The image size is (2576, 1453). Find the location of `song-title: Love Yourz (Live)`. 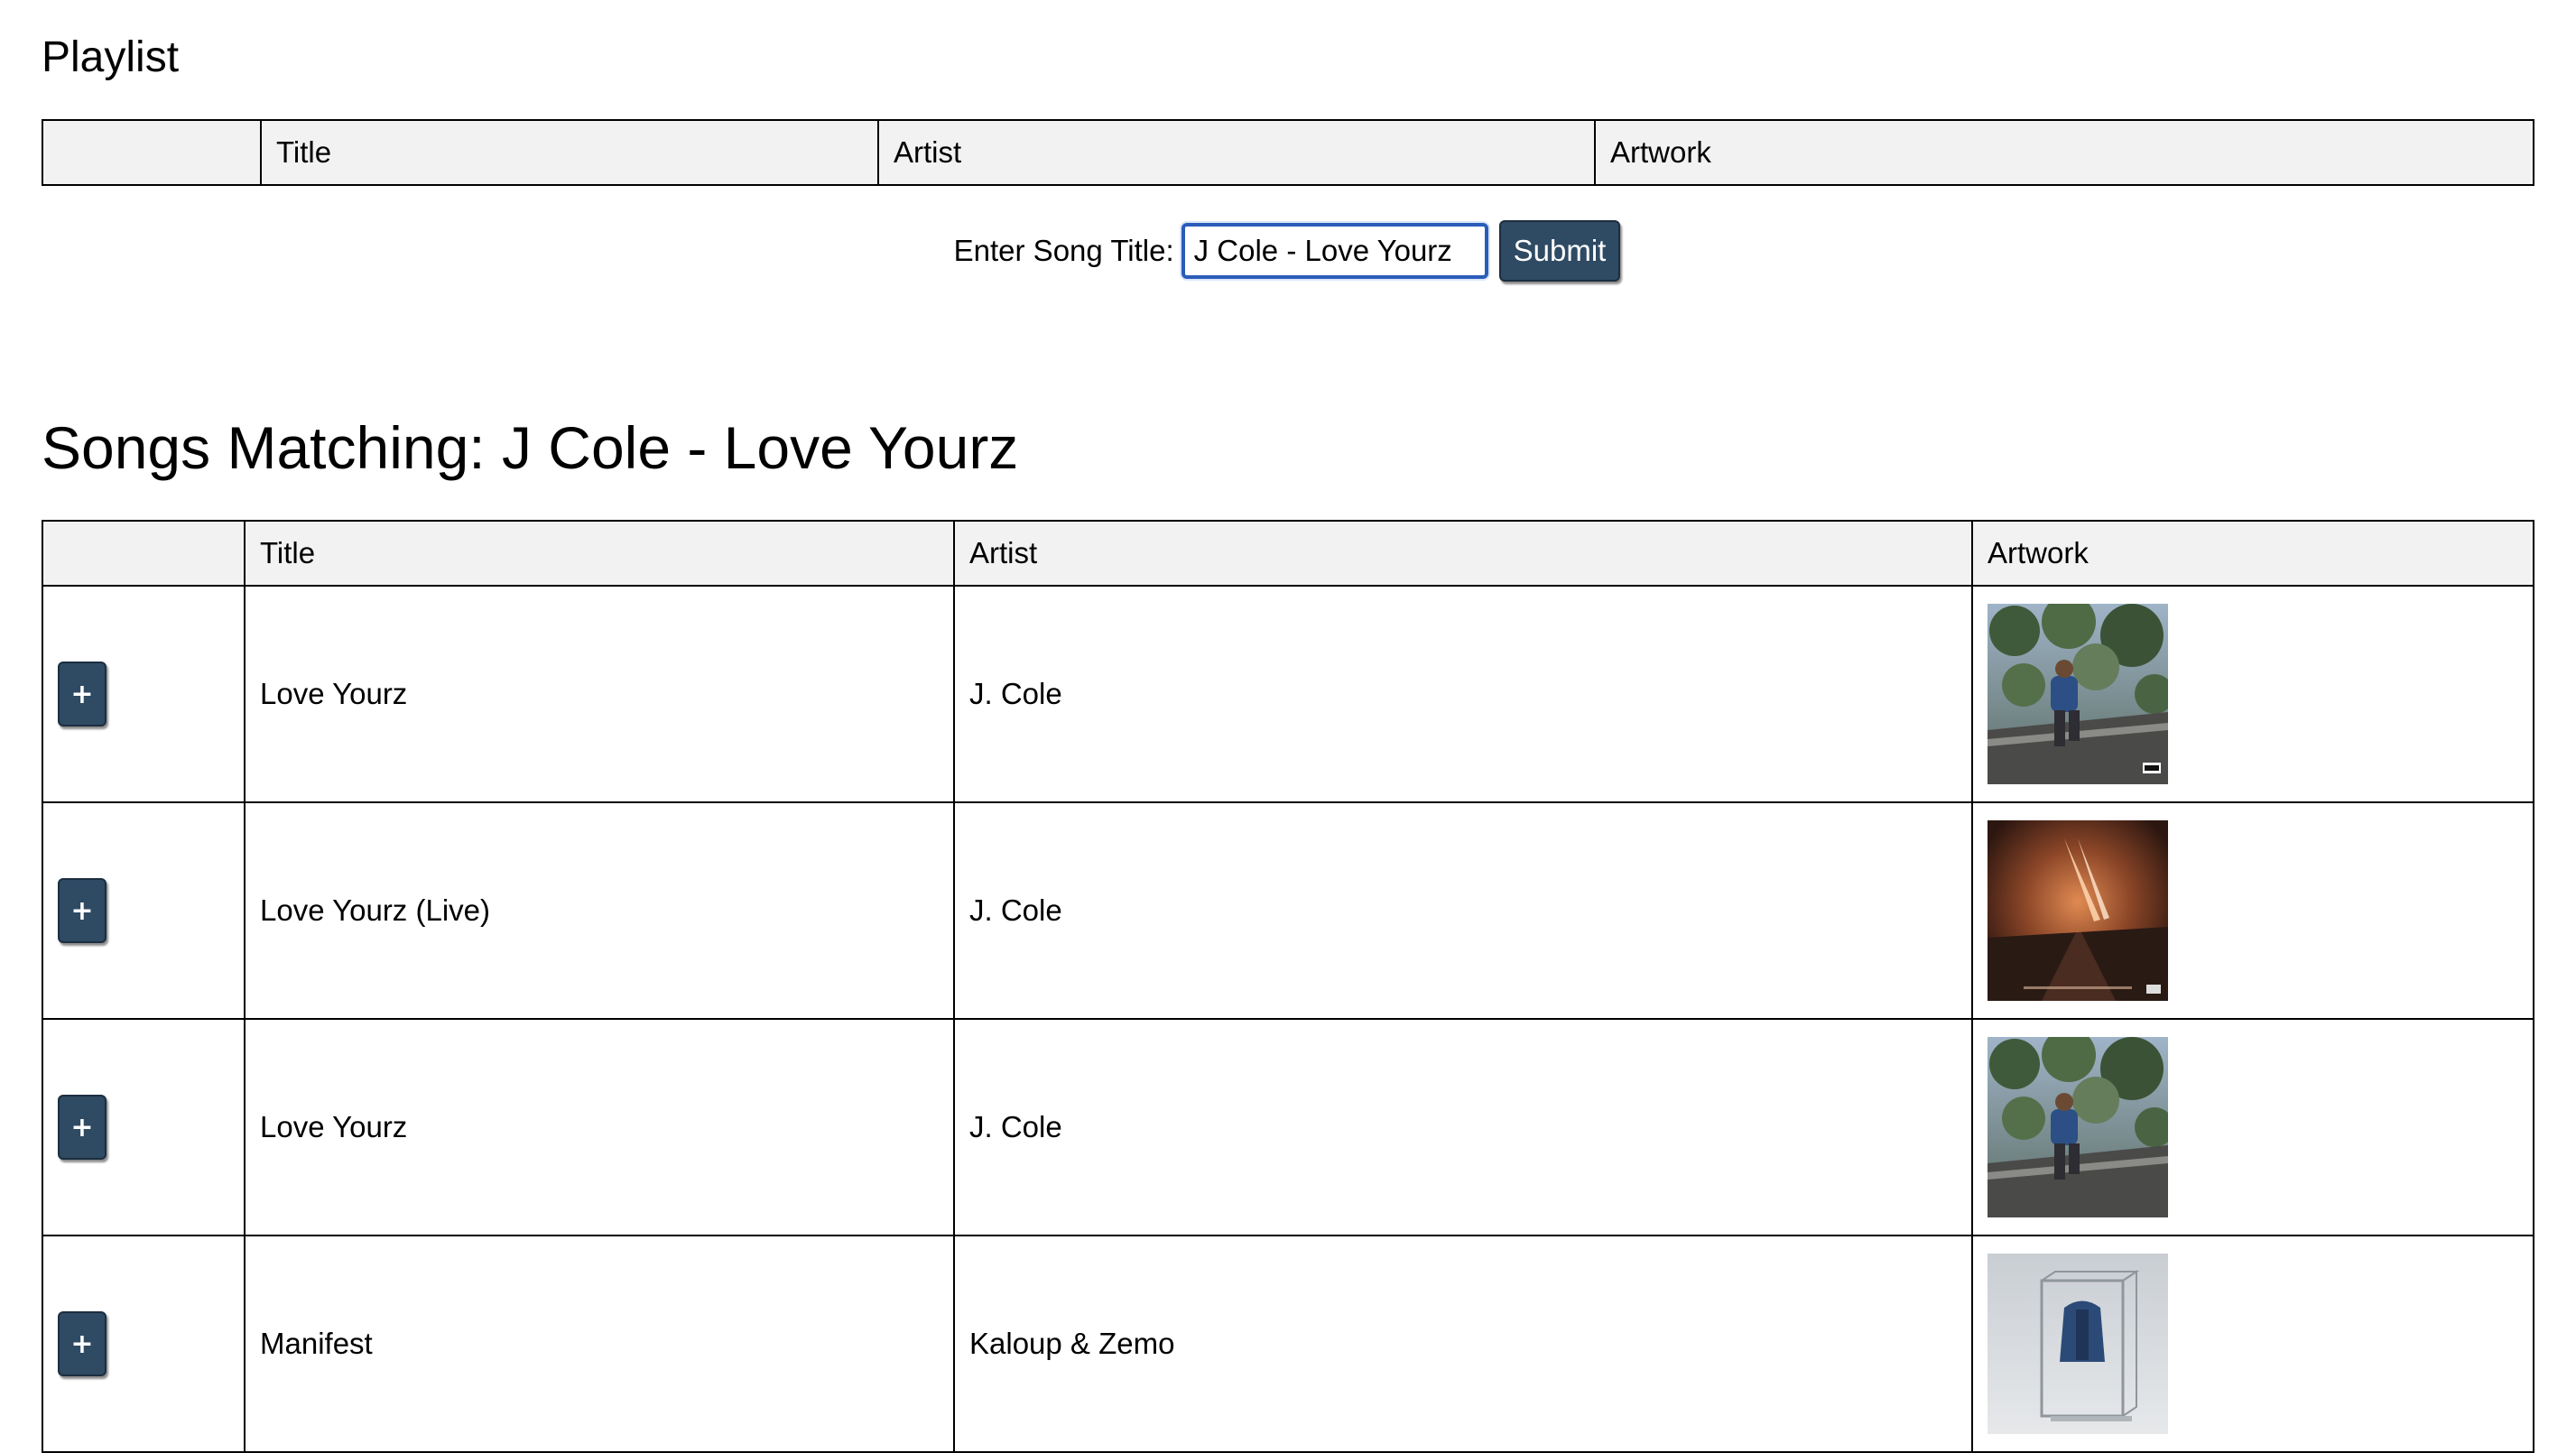

song-title: Love Yourz (Live) is located at coordinates (600, 910).